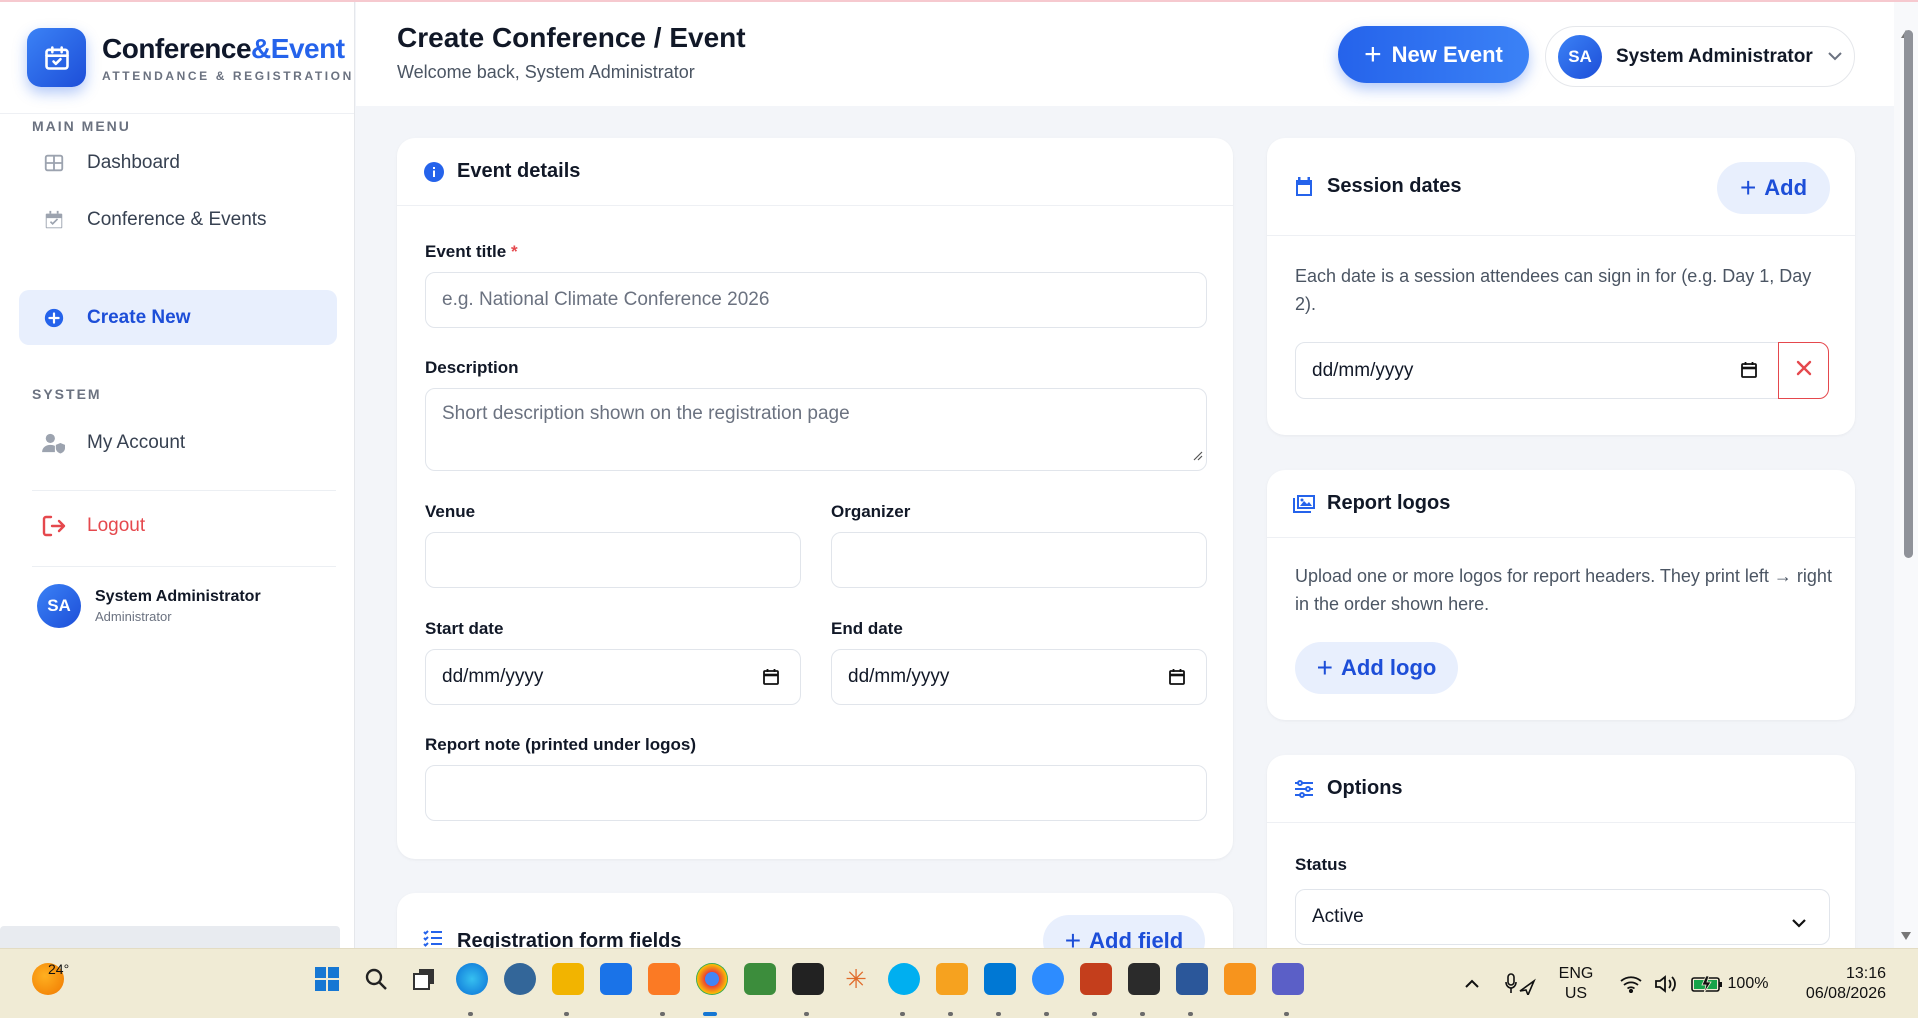  Describe the element at coordinates (1433, 54) in the screenshot. I see `new-event-button: + New Event` at that location.